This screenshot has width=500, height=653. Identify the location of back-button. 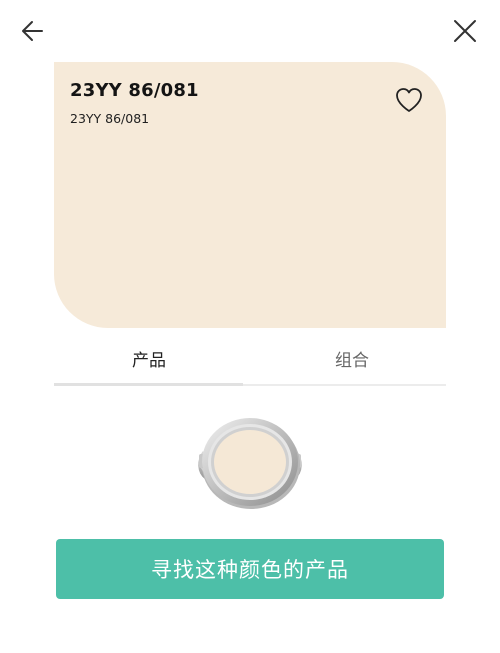
(33, 31).